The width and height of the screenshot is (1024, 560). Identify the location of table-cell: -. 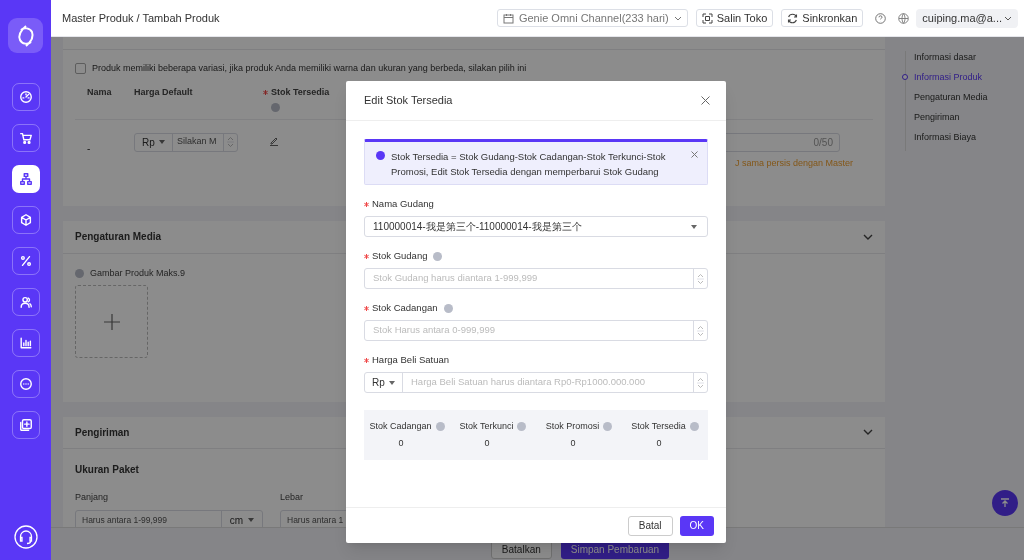
(89, 148).